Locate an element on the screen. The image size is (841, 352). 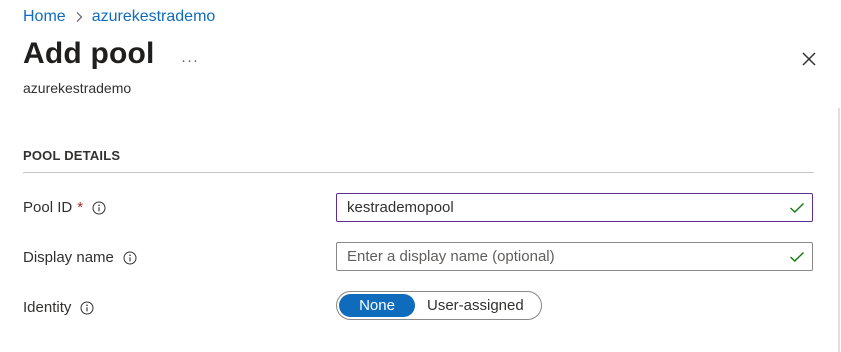
identity-toggle: None User-assigned is located at coordinates (439, 305).